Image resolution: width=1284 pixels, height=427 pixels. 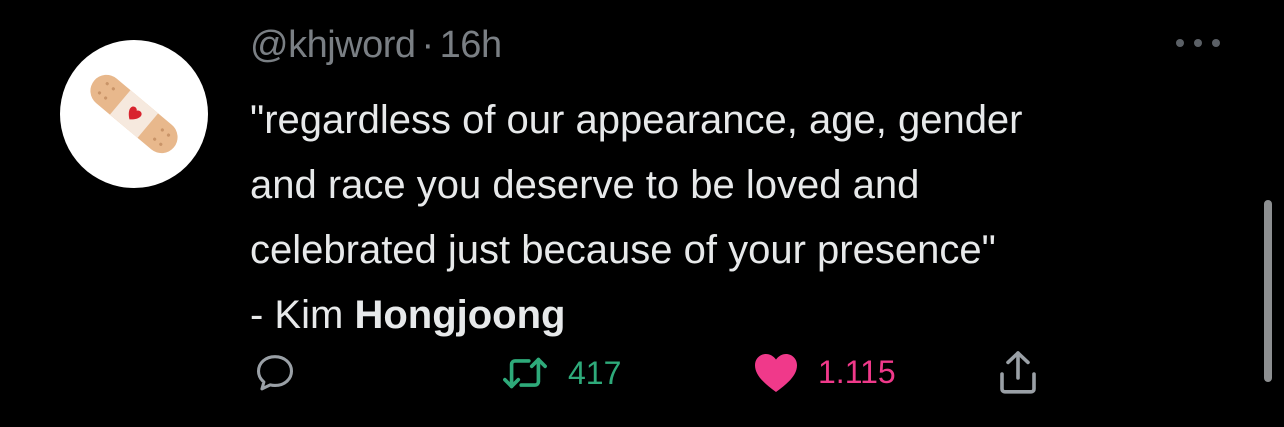 I want to click on like-count: 1.115, so click(x=857, y=371).